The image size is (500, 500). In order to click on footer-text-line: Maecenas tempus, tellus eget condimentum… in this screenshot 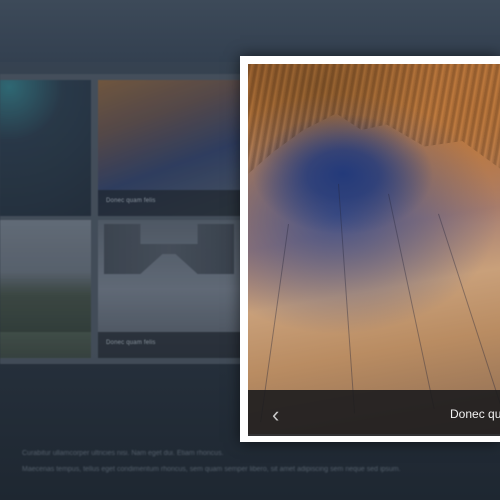, I will do `click(211, 469)`.